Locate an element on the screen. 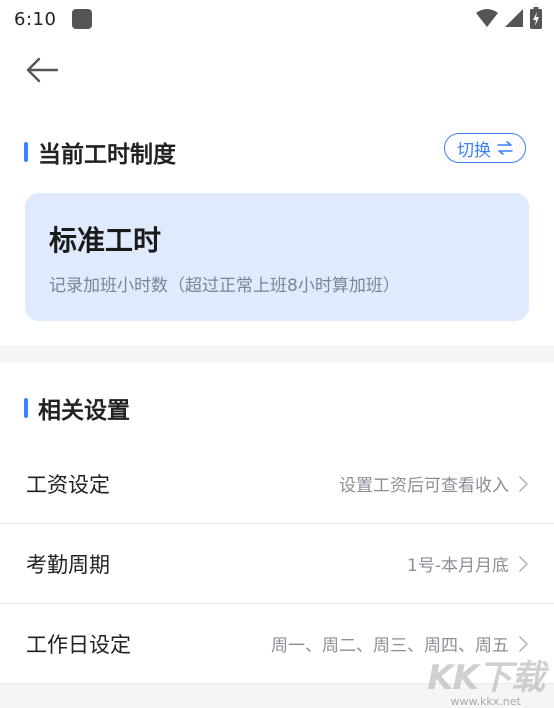 Image resolution: width=554 pixels, height=708 pixels. back-button is located at coordinates (42, 70).